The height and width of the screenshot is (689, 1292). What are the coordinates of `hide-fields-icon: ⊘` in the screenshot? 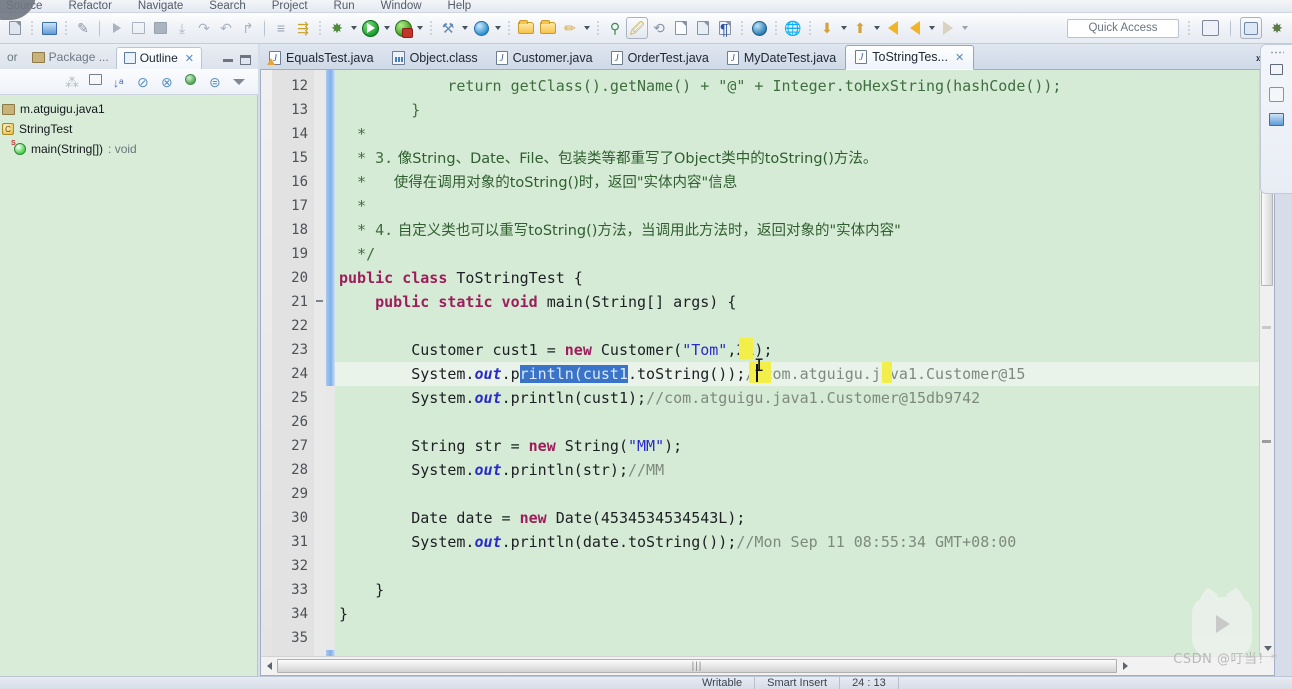 It's located at (144, 81).